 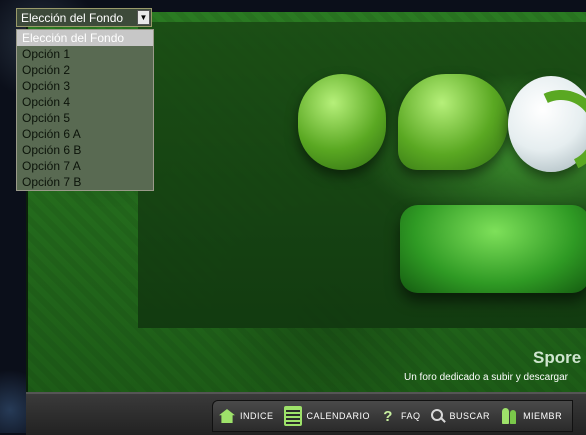 What do you see at coordinates (486, 377) in the screenshot?
I see `site-subtitle: Un foro dedicado a subir y descargar` at bounding box center [486, 377].